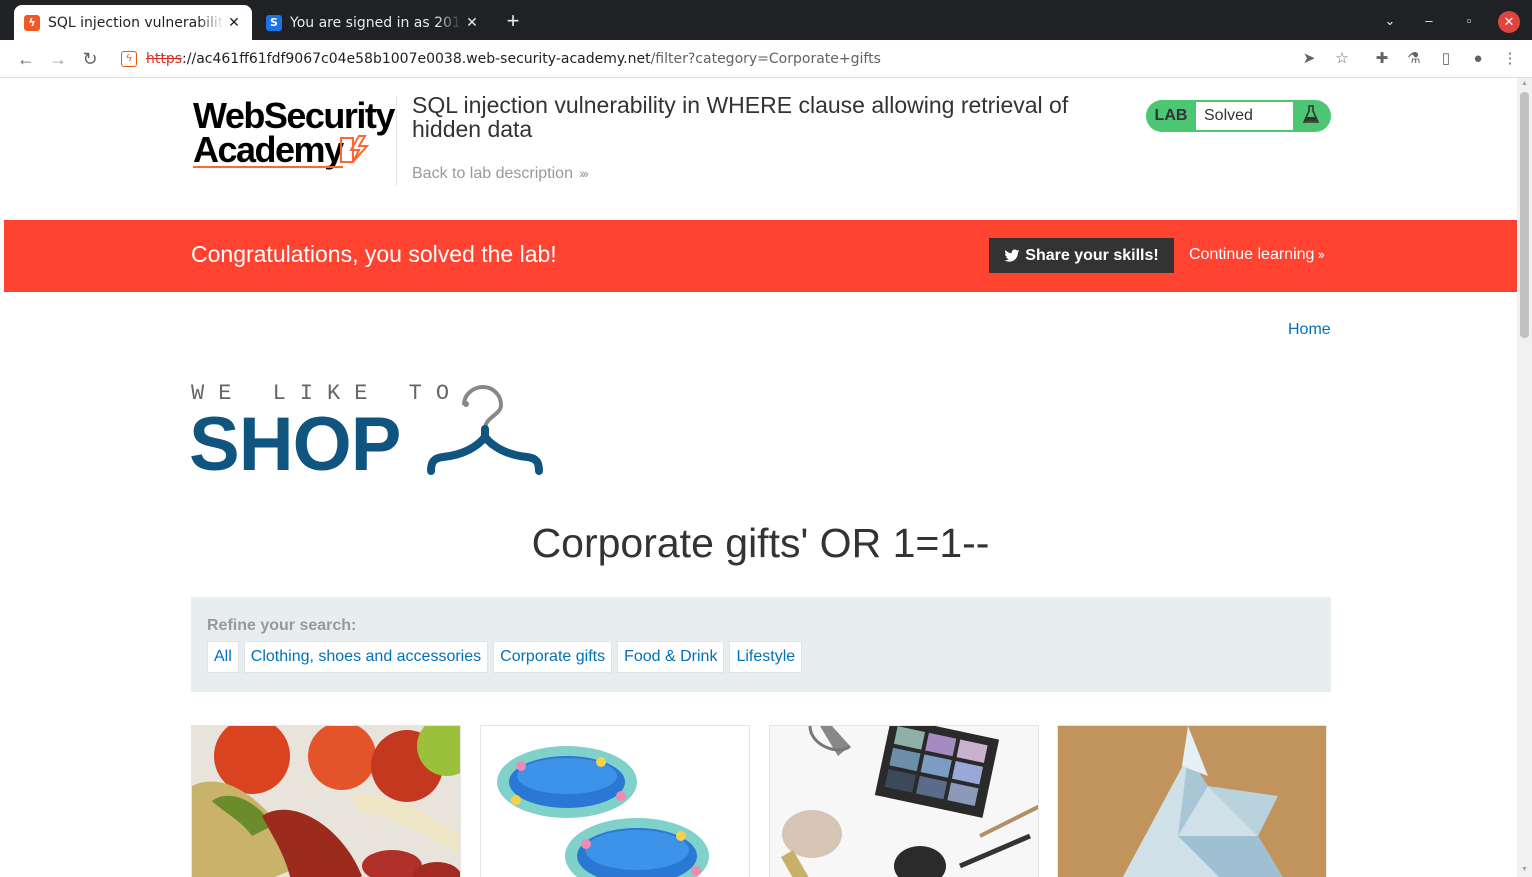 The height and width of the screenshot is (877, 1532). Describe the element at coordinates (1244, 116) in the screenshot. I see `lab-state: Solved` at that location.